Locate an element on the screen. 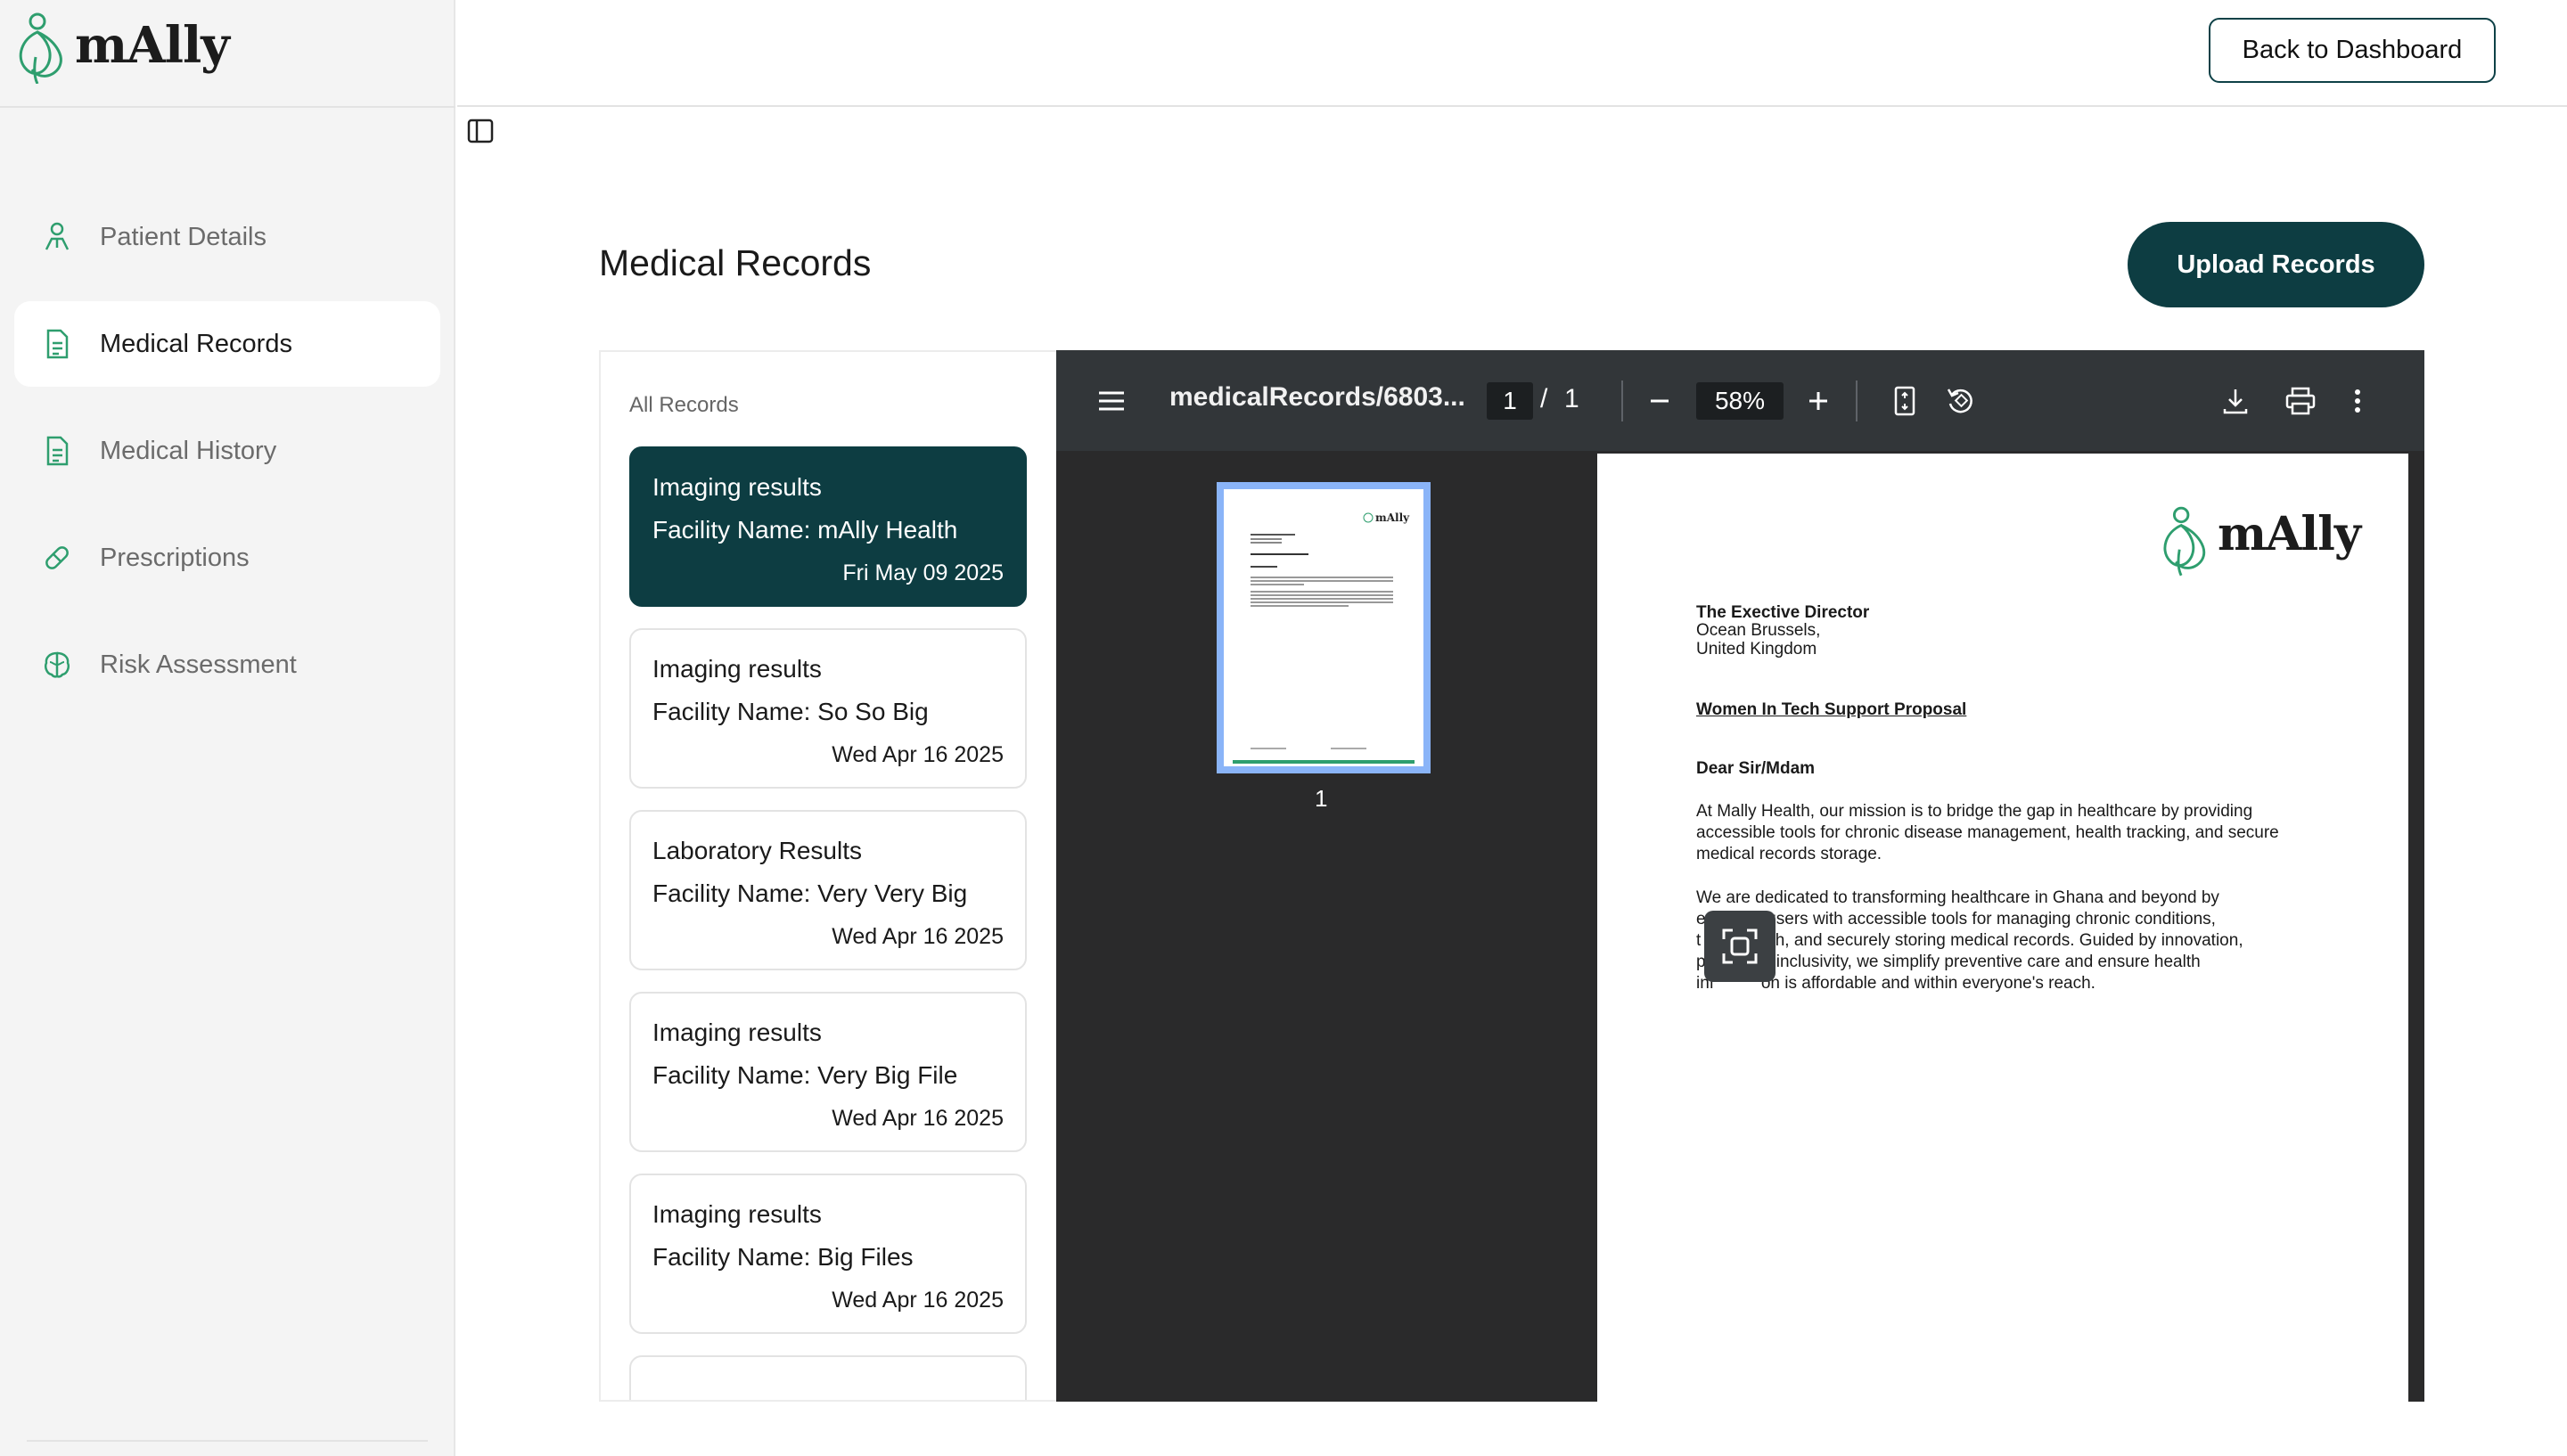 The image size is (2567, 1456). logo-area: mAlly is located at coordinates (228, 54).